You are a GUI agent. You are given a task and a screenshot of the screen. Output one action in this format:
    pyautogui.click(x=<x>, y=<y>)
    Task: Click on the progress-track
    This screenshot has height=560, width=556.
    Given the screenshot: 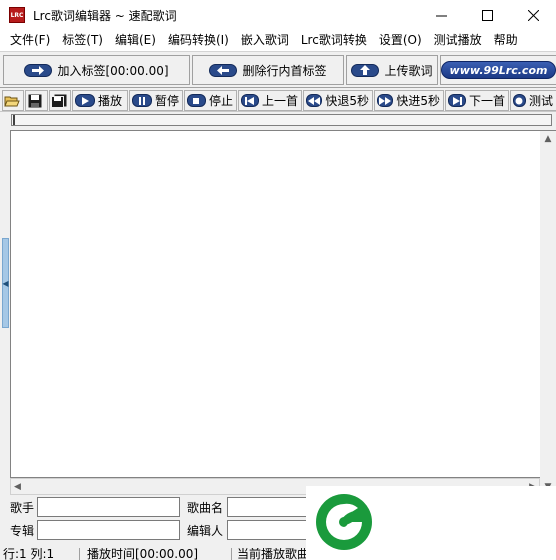 What is the action you would take?
    pyautogui.click(x=281, y=120)
    